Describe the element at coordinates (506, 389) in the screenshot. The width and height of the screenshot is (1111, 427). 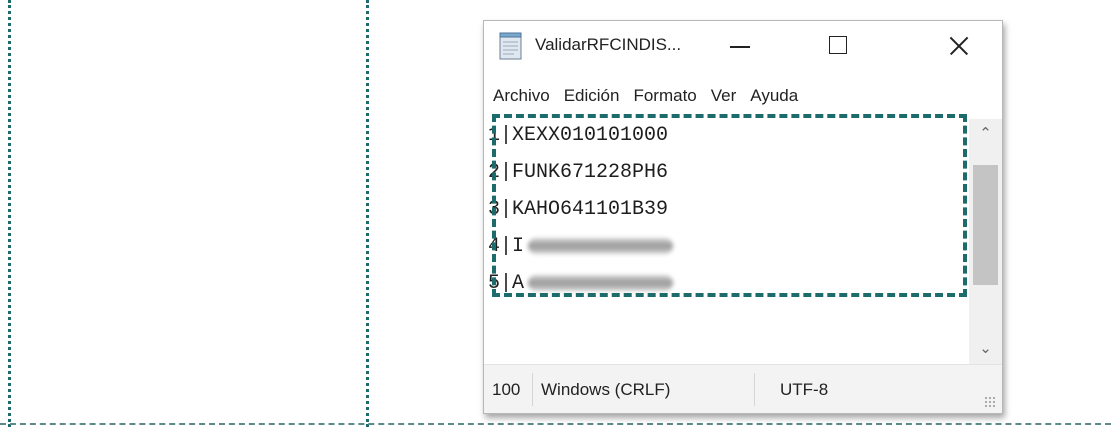
I see `zoom-level: 100` at that location.